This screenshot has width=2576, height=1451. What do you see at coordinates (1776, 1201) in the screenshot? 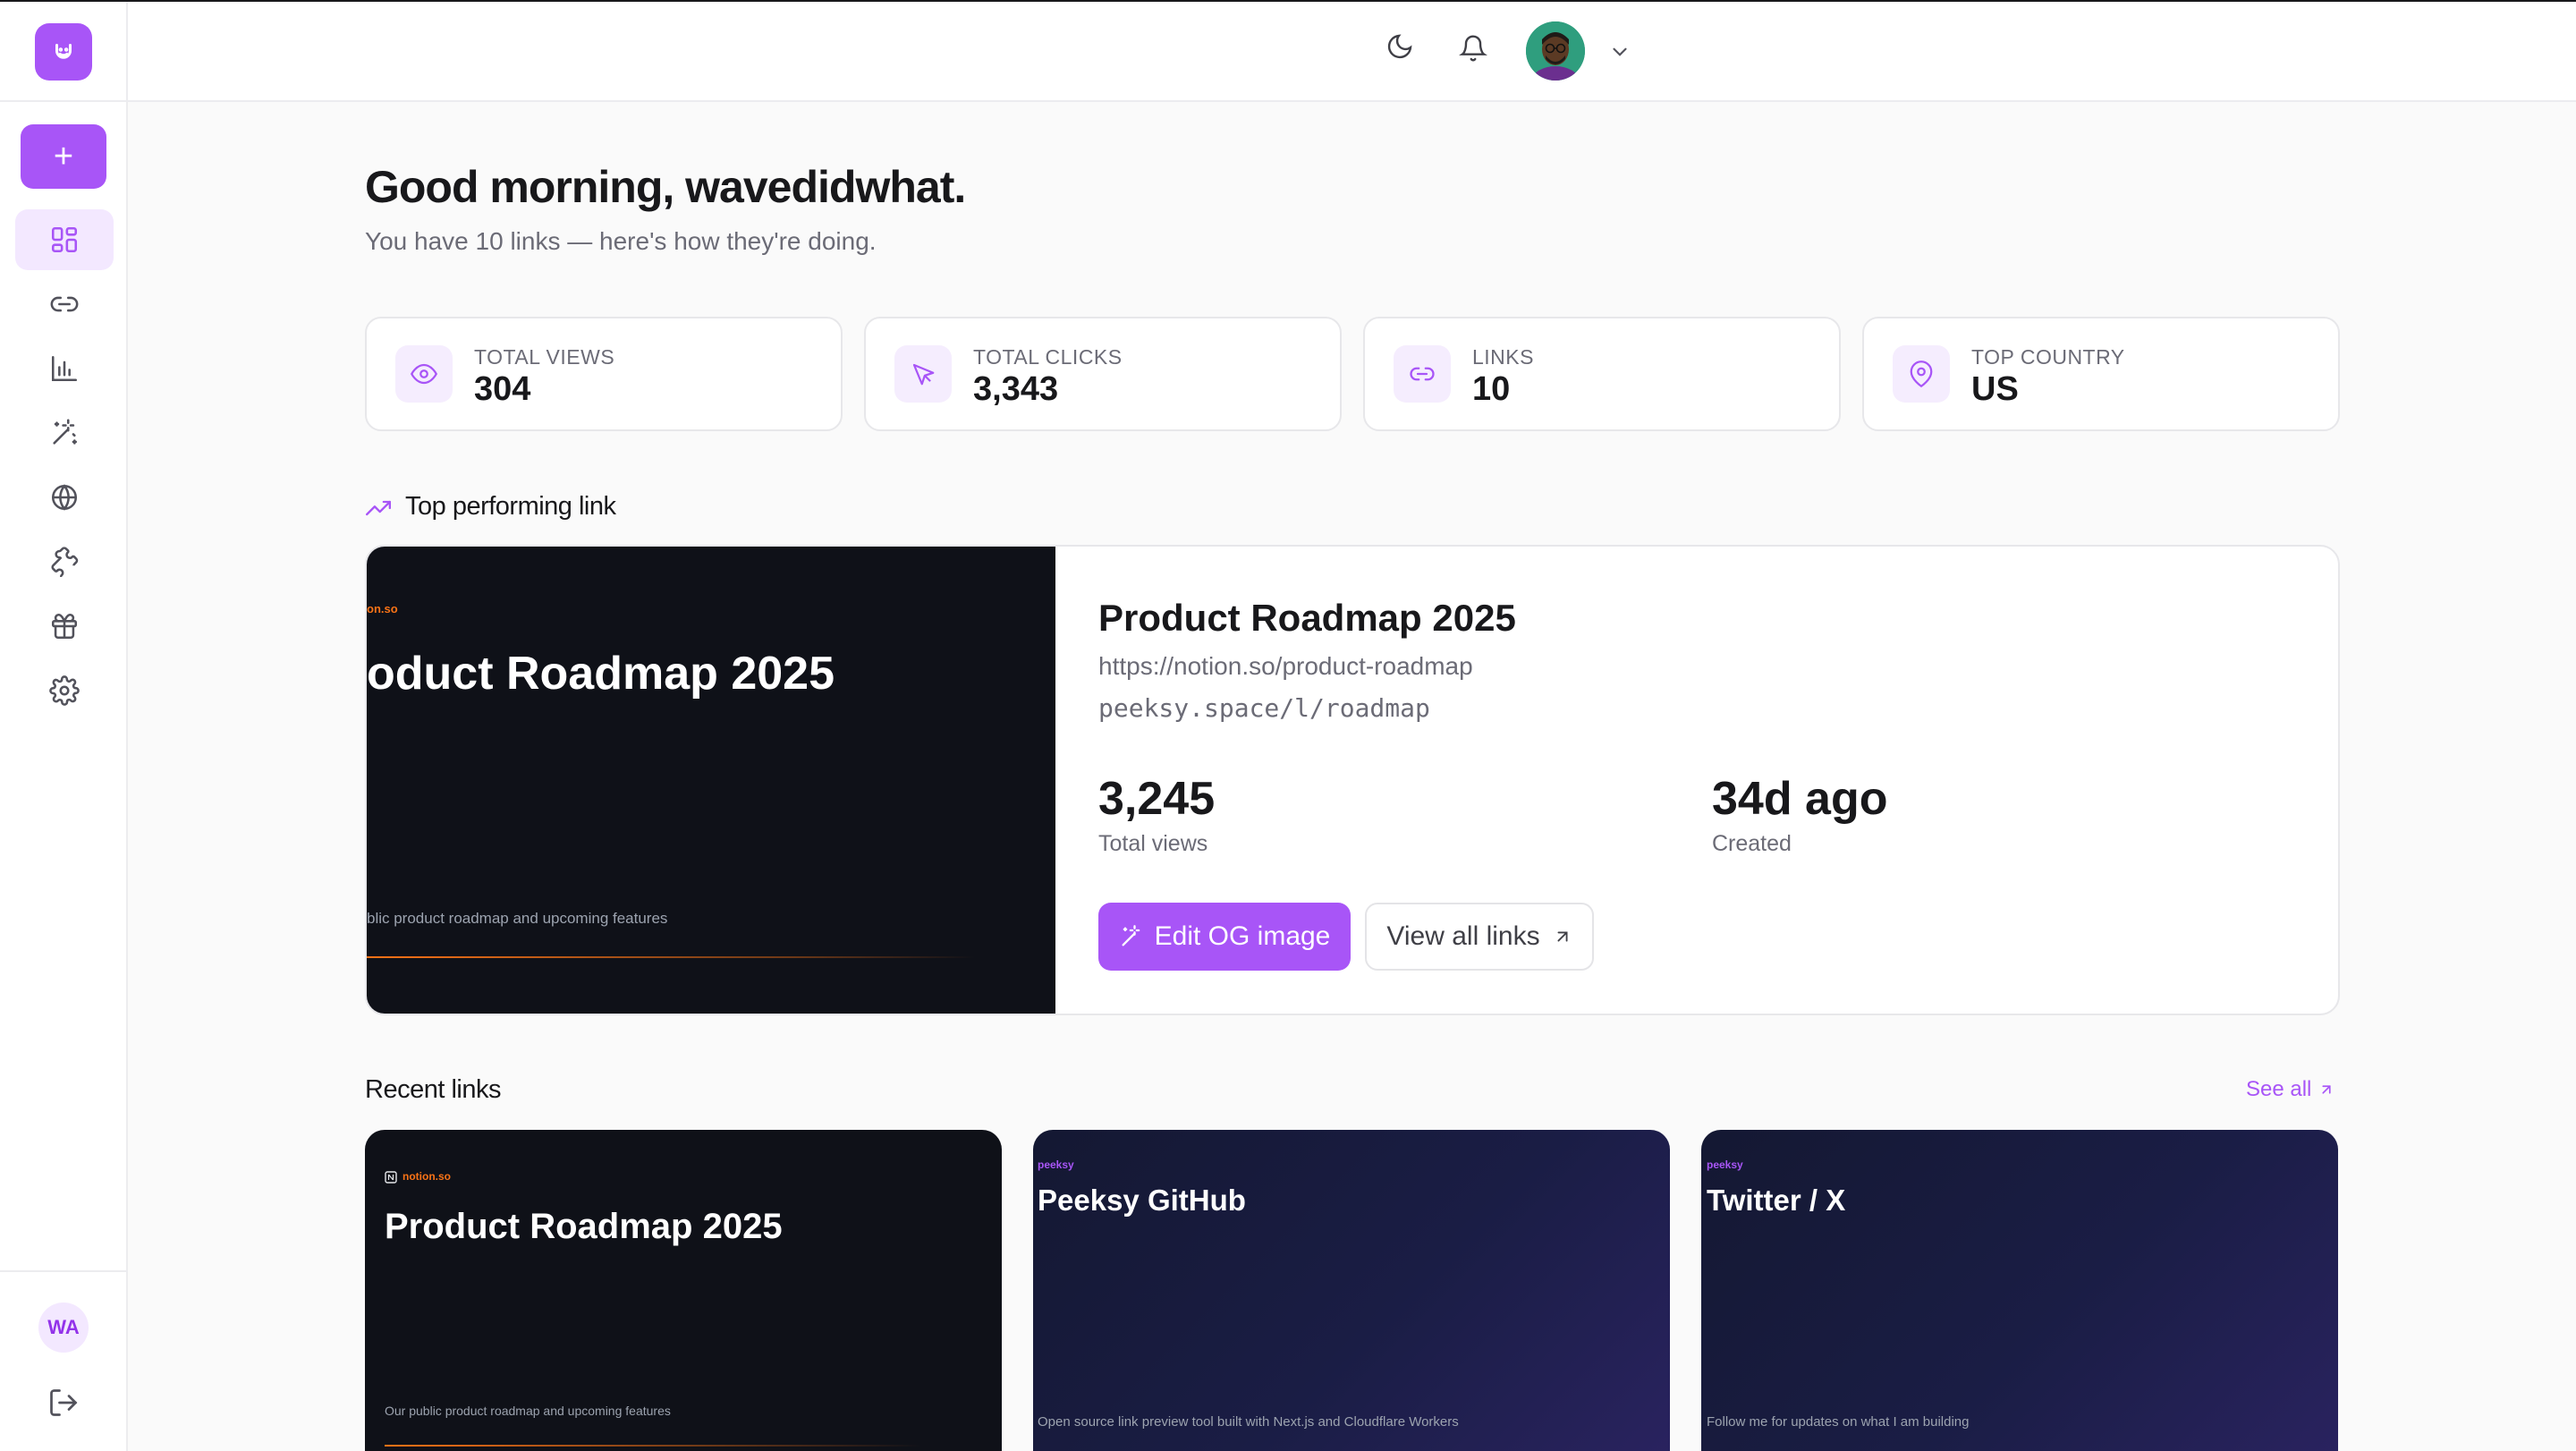
I see `recent-link-title: Twitter / X` at bounding box center [1776, 1201].